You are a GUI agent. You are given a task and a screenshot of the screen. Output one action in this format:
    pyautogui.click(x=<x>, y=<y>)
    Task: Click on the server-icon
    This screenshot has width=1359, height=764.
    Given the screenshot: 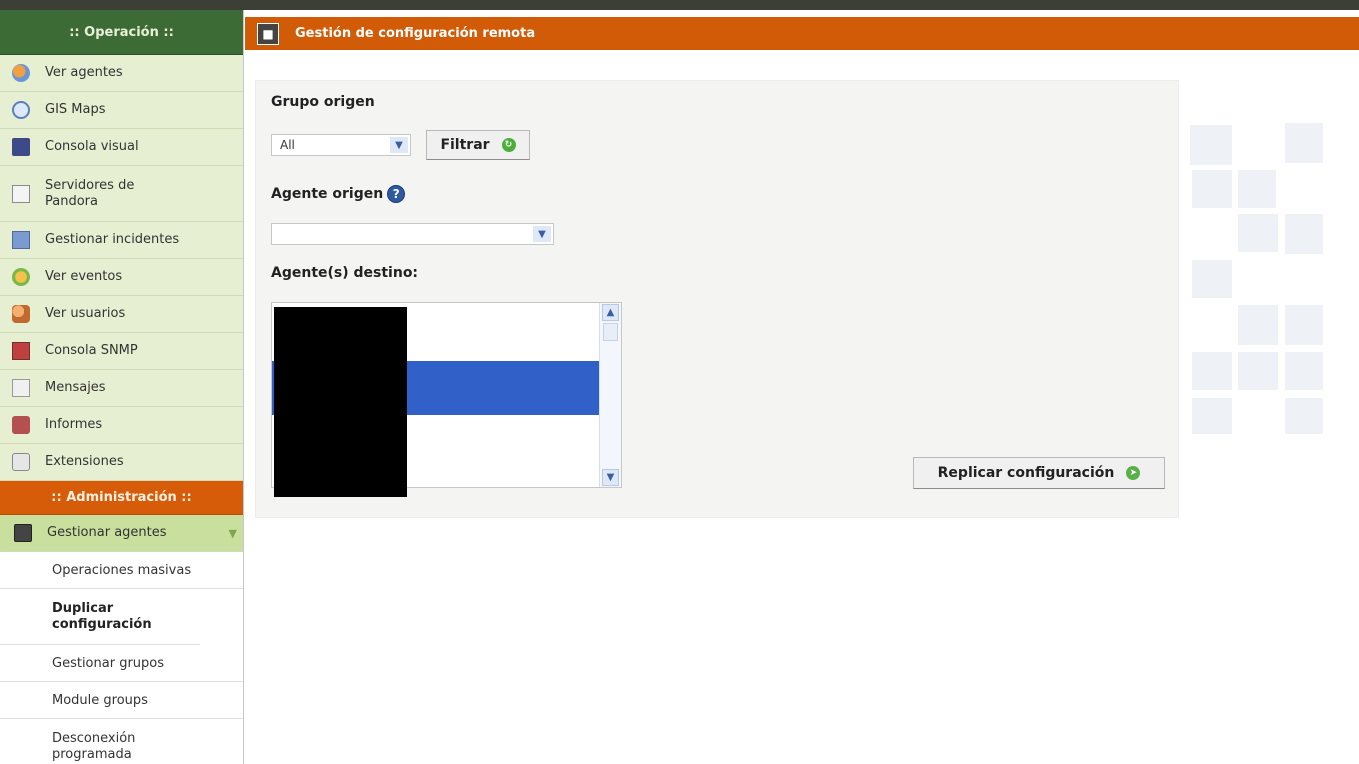 What is the action you would take?
    pyautogui.click(x=21, y=193)
    